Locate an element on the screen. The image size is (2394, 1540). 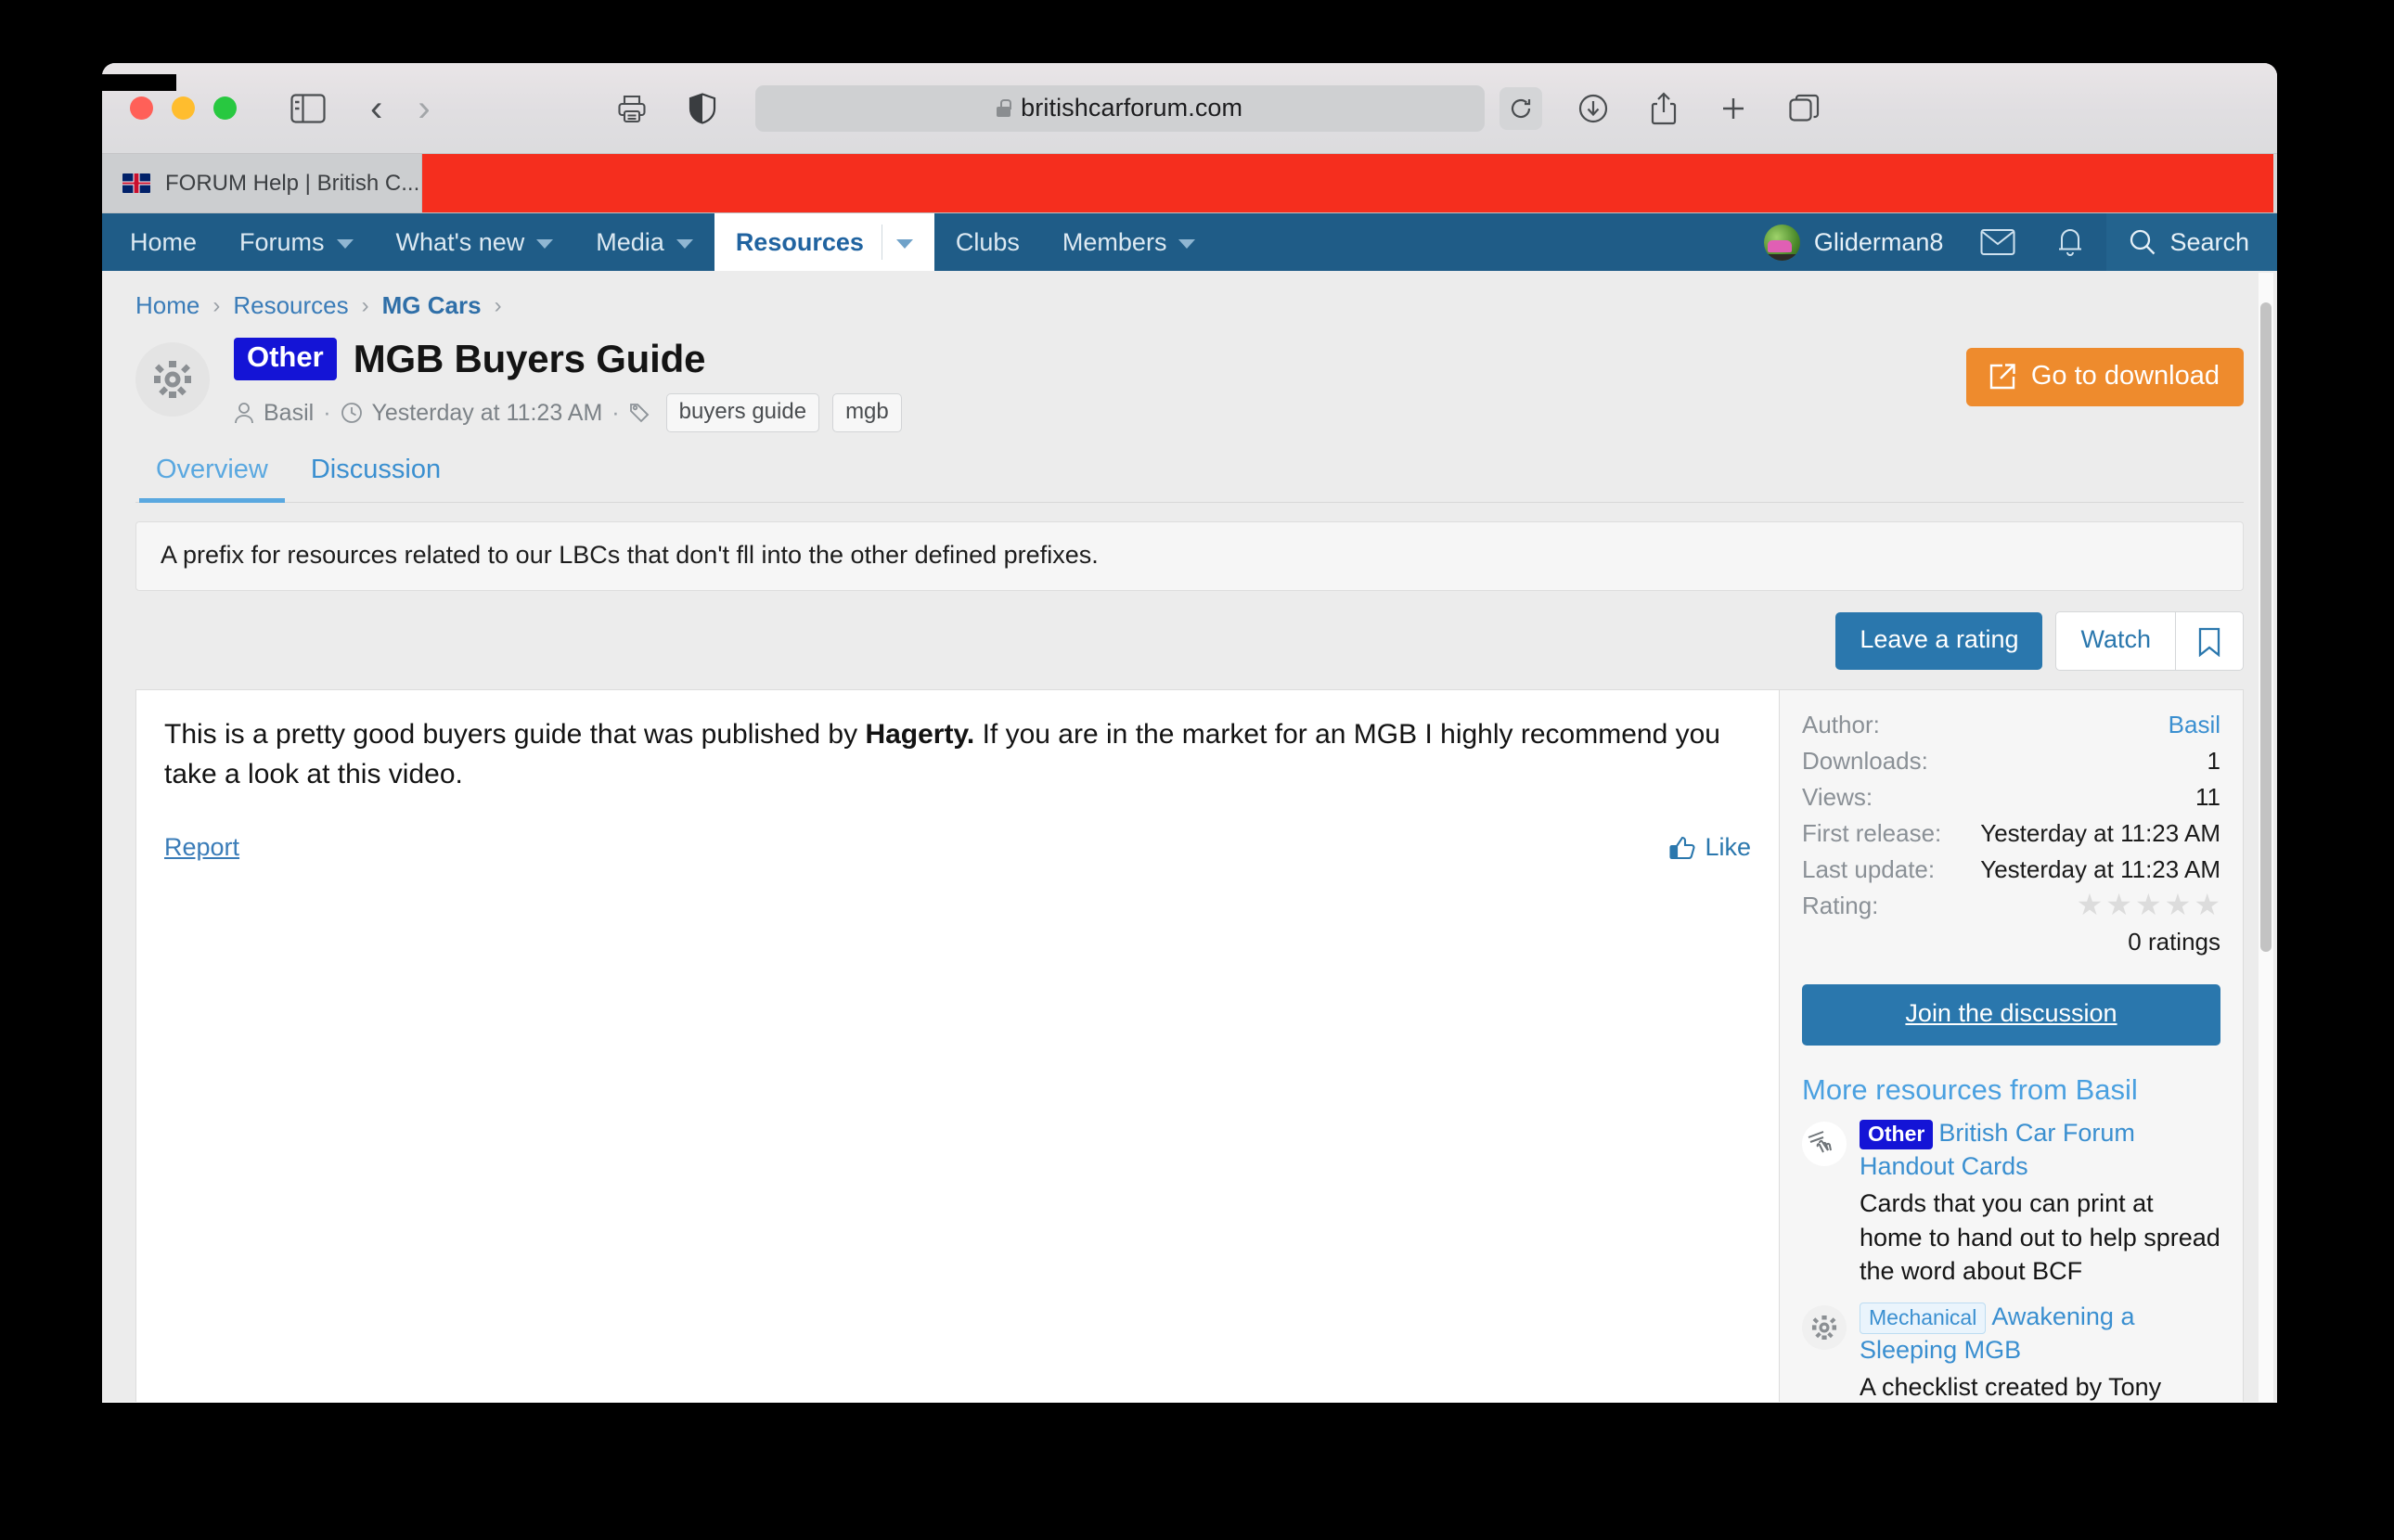
resource-tabs: Overview Discussion is located at coordinates (1190, 475).